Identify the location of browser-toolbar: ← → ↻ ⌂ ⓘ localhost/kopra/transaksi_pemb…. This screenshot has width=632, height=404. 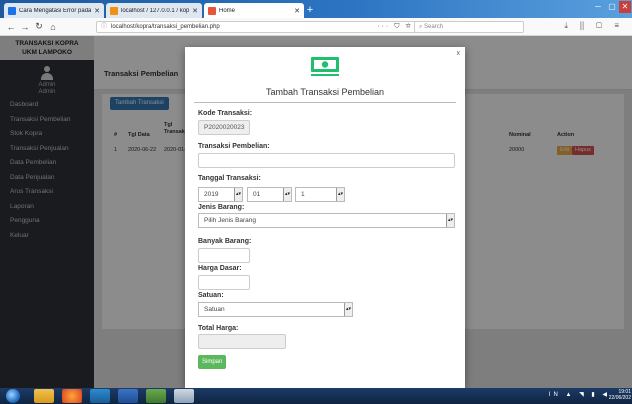
(316, 27).